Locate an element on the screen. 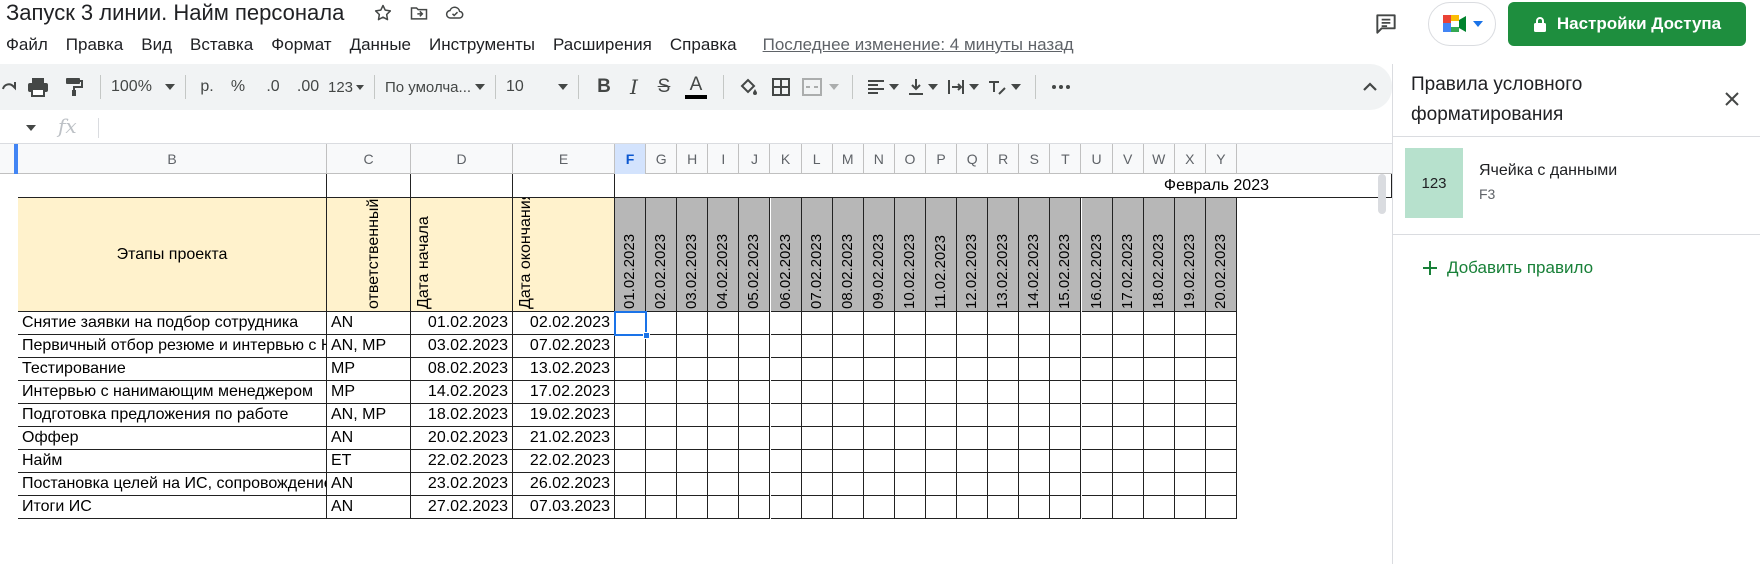 The image size is (1760, 564). font-size-select: 10 is located at coordinates (537, 87).